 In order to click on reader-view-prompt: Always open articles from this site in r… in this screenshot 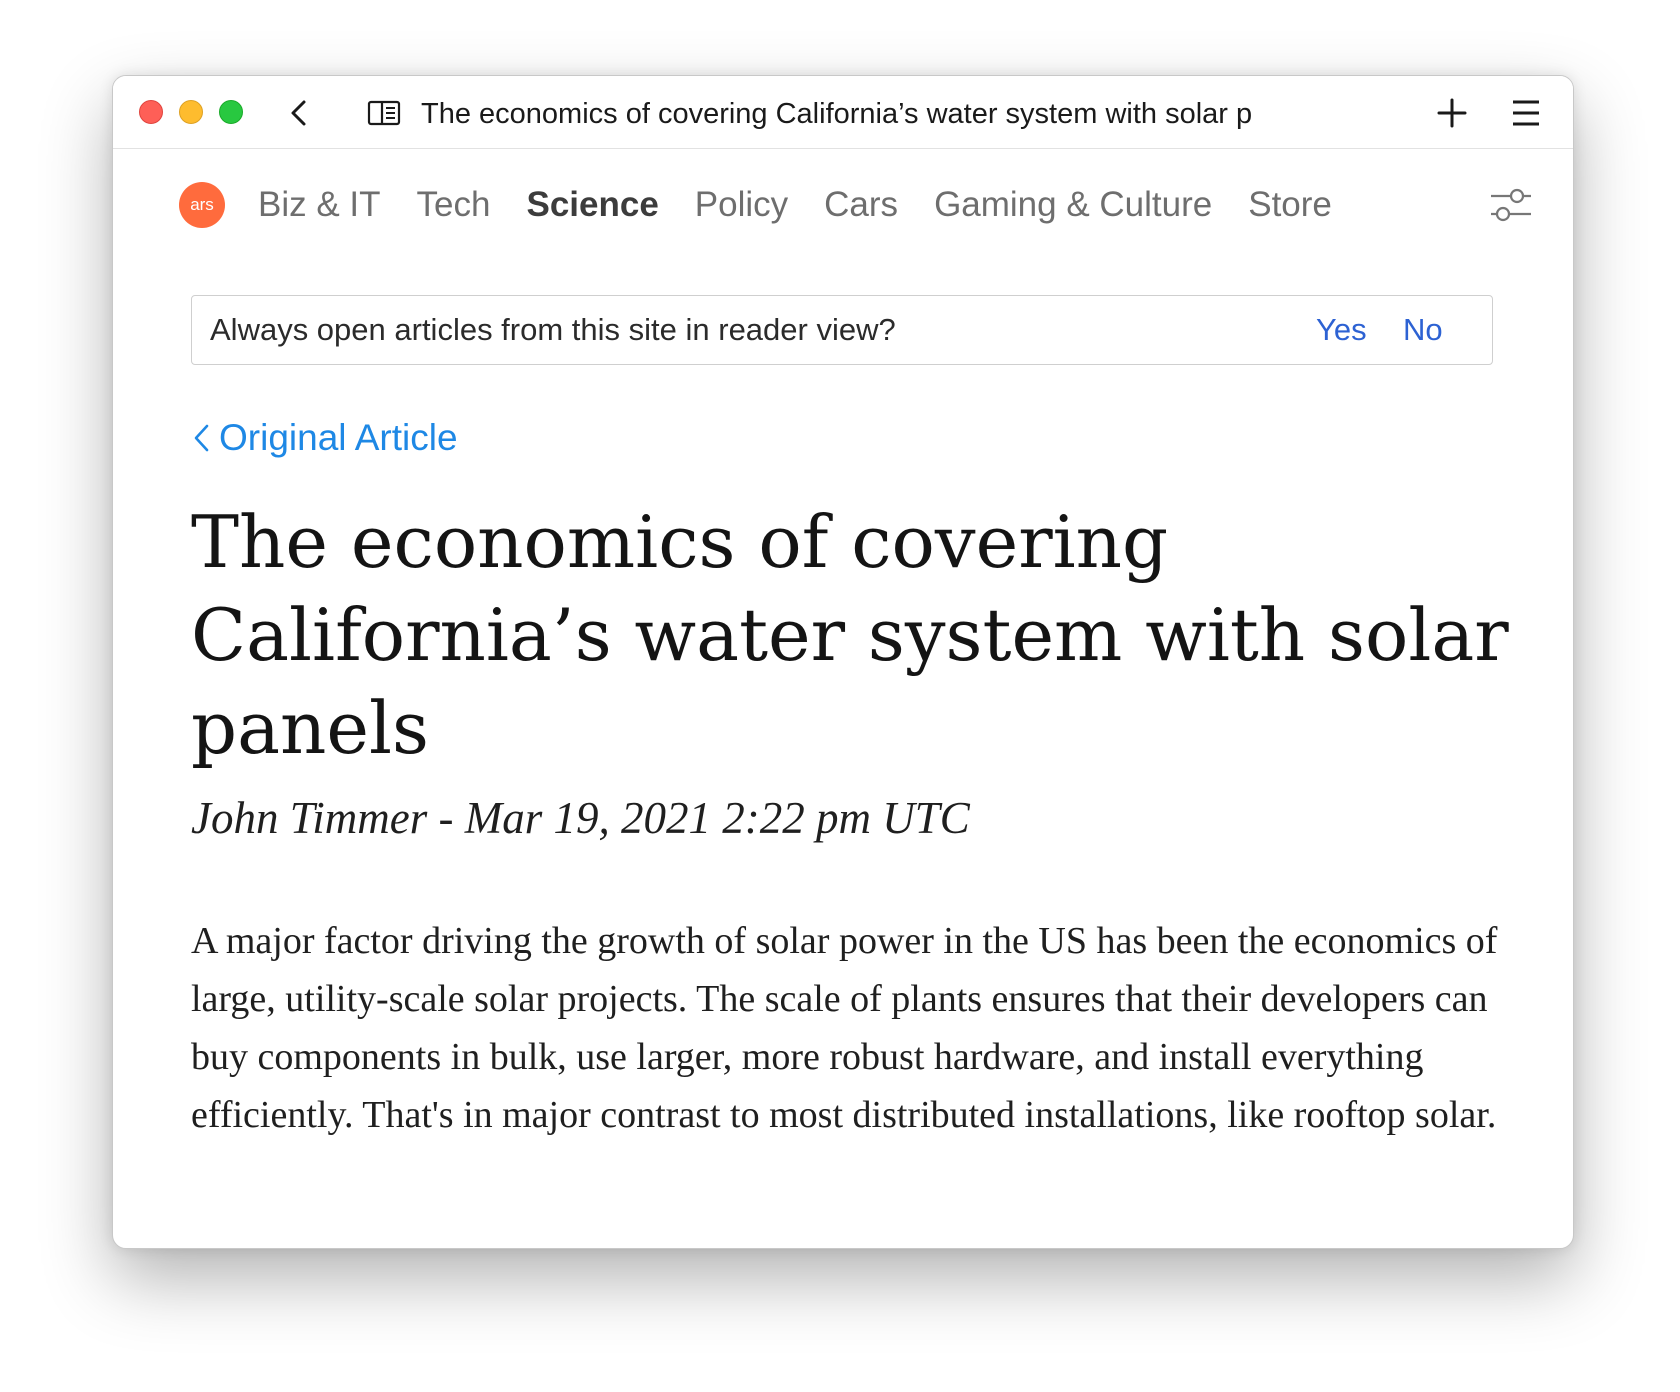, I will do `click(842, 330)`.